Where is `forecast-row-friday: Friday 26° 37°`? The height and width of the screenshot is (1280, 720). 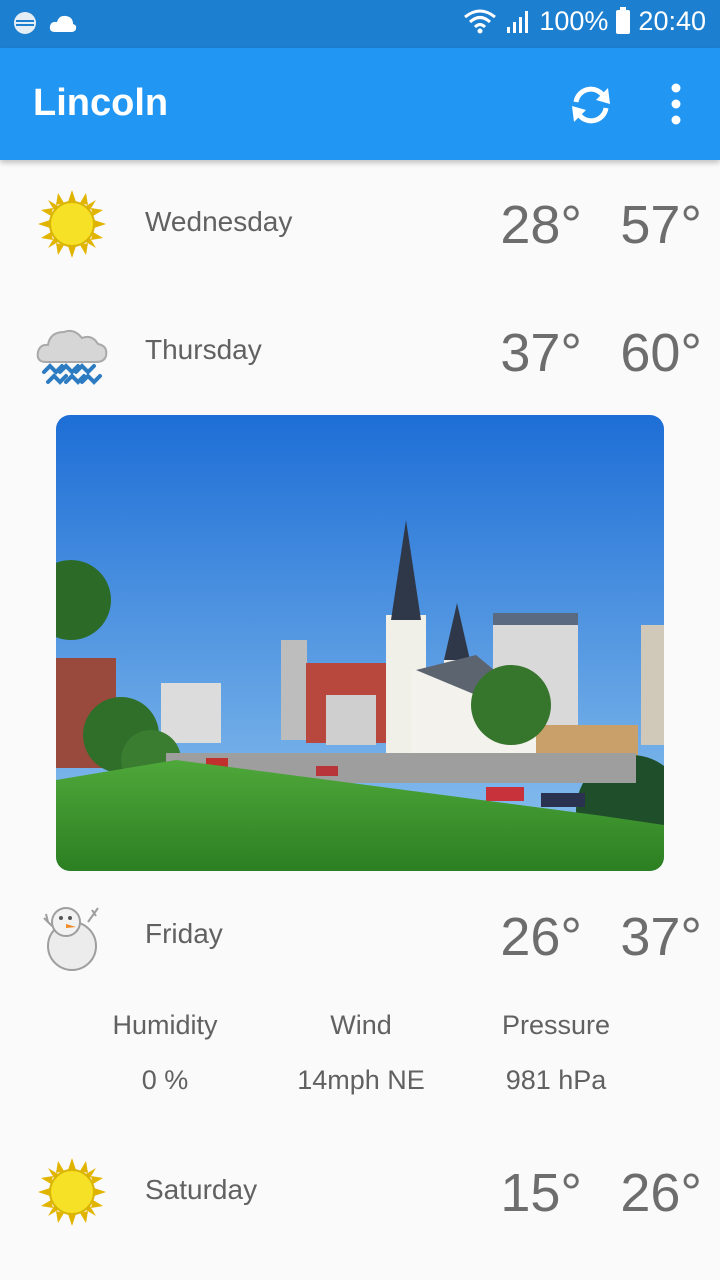
forecast-row-friday: Friday 26° 37° is located at coordinates (360, 936).